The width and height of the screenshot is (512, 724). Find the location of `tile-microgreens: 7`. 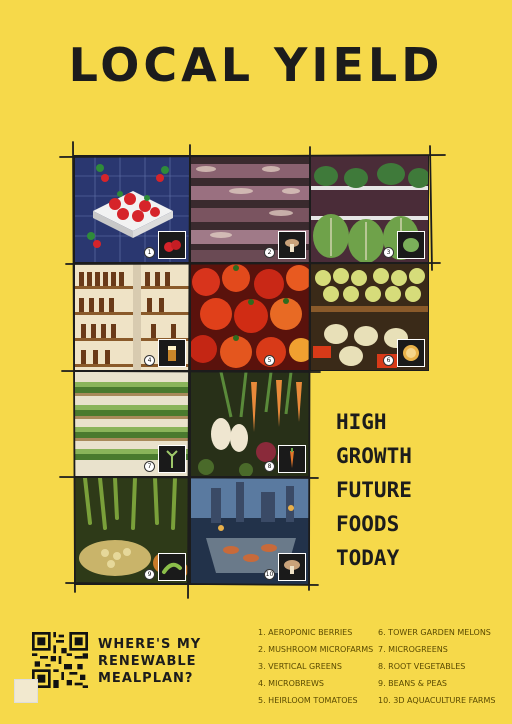

tile-microgreens: 7 is located at coordinates (132, 424).